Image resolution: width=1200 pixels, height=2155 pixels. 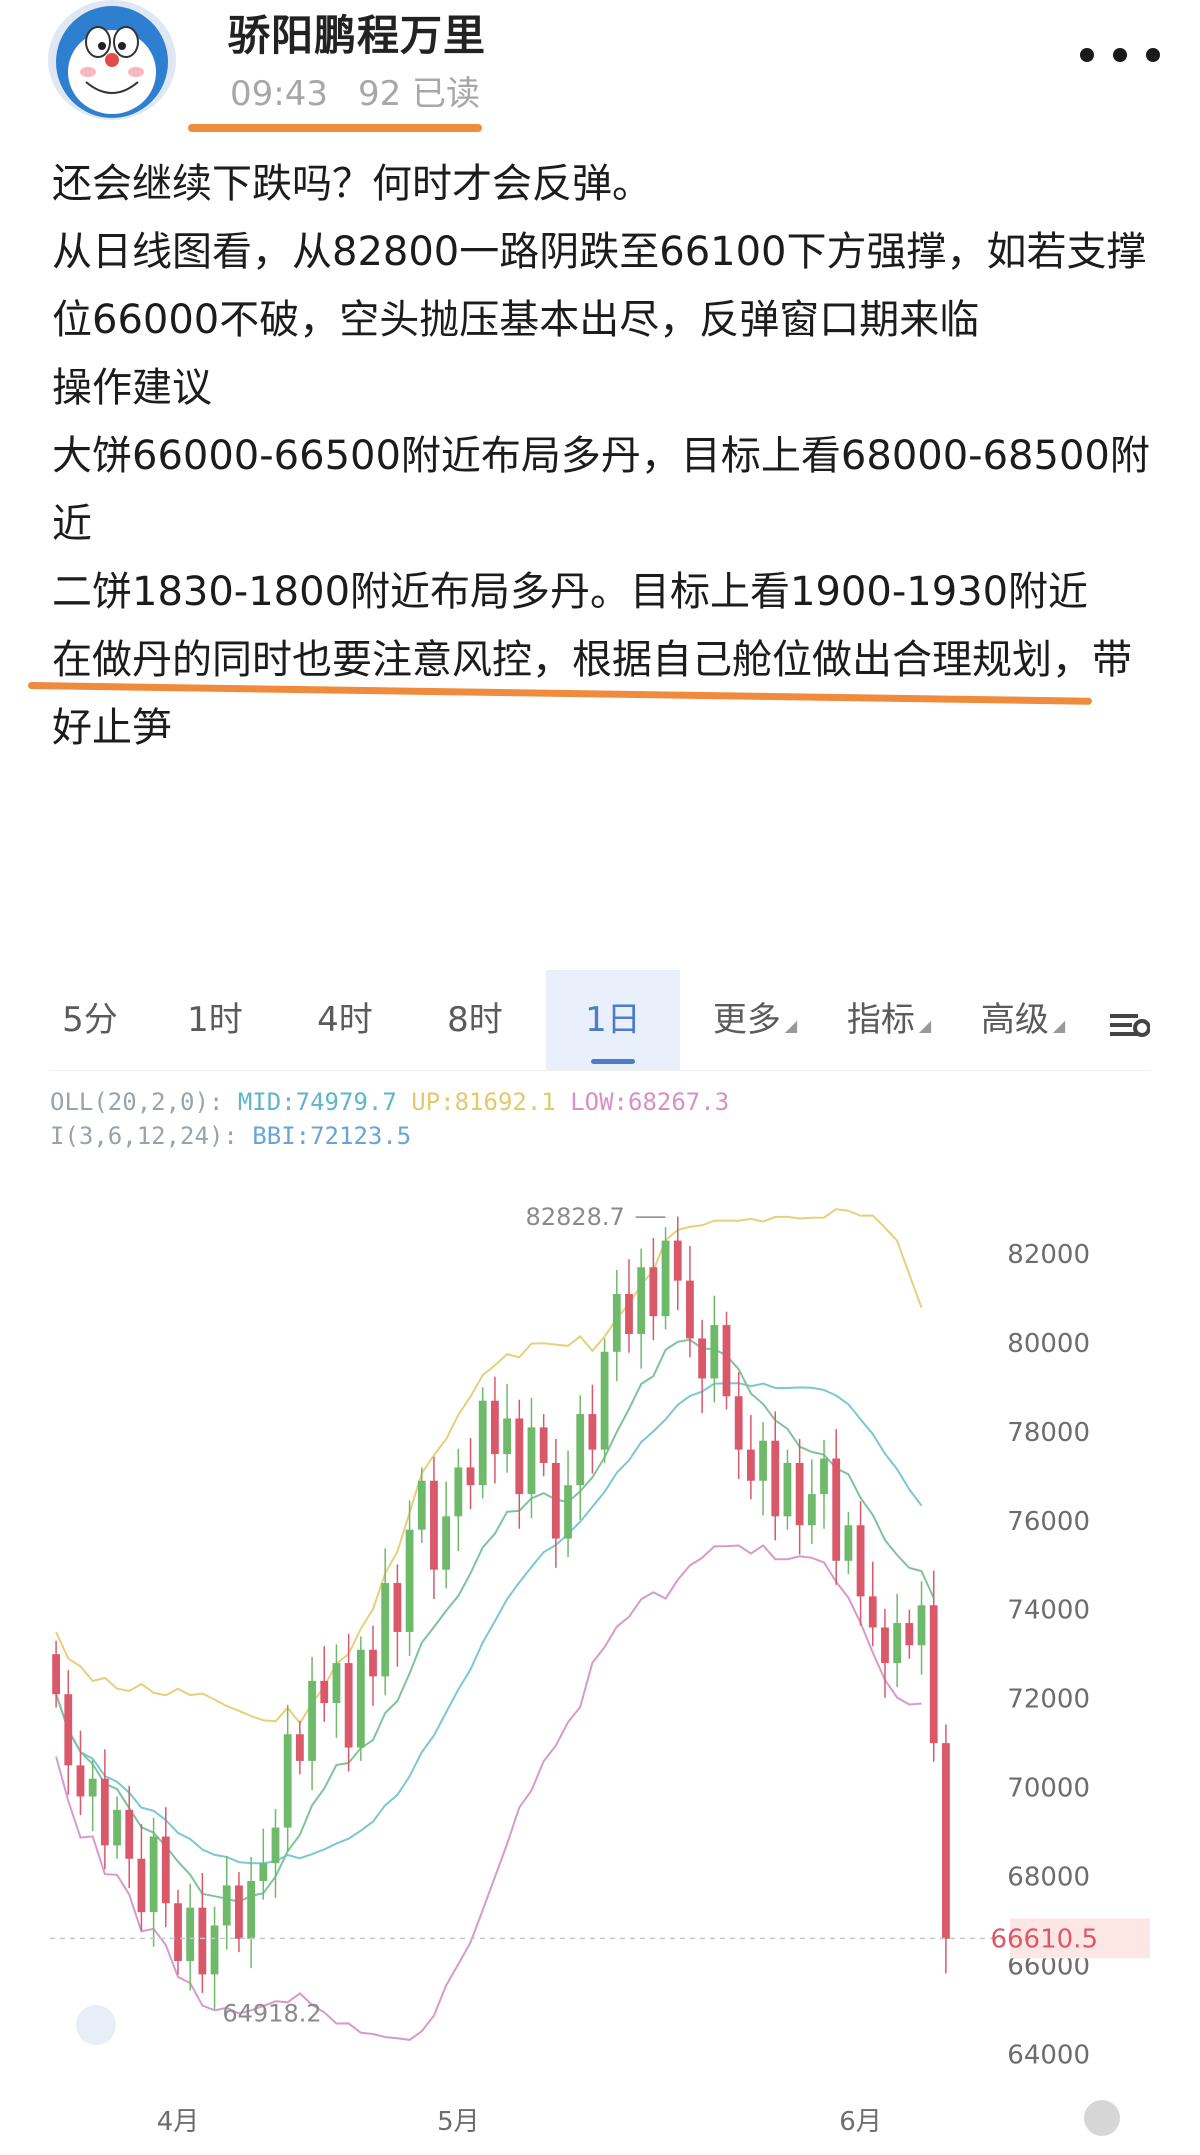 I want to click on y-tick-label: 74000, so click(x=1048, y=1611).